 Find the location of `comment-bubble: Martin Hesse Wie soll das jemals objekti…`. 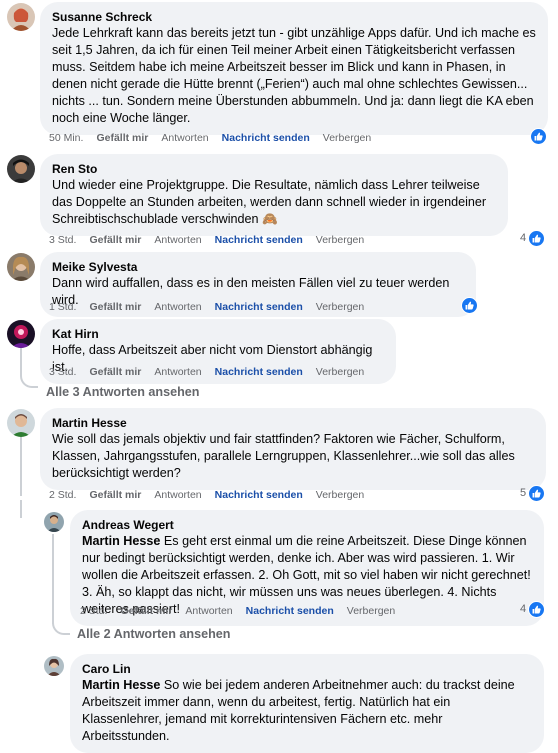

comment-bubble: Martin Hesse Wie soll das jemals objekti… is located at coordinates (293, 449).